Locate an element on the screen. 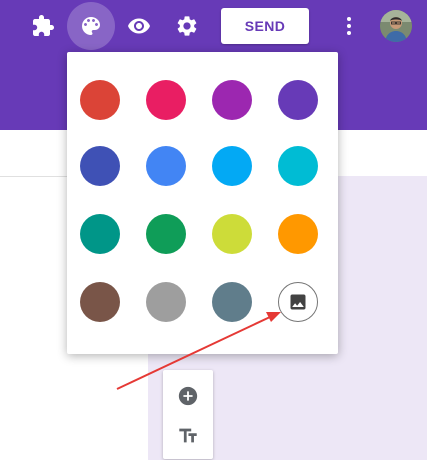 This screenshot has height=460, width=427. settings-button is located at coordinates (187, 26).